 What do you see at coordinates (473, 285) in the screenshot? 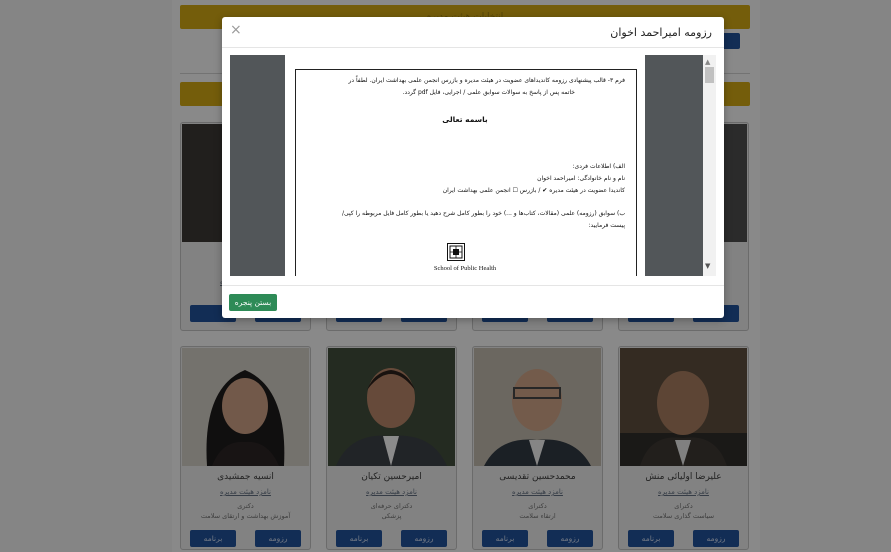
I see `modal-footer-divider` at bounding box center [473, 285].